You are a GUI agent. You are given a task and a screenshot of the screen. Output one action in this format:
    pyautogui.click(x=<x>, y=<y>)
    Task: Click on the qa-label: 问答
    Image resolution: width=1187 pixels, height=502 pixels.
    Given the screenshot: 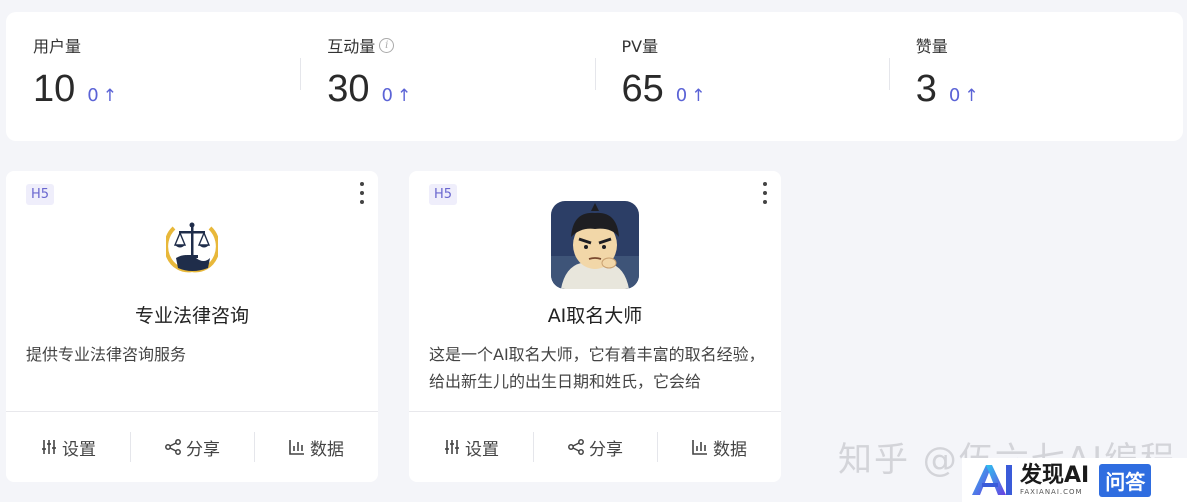 What is the action you would take?
    pyautogui.click(x=1125, y=480)
    